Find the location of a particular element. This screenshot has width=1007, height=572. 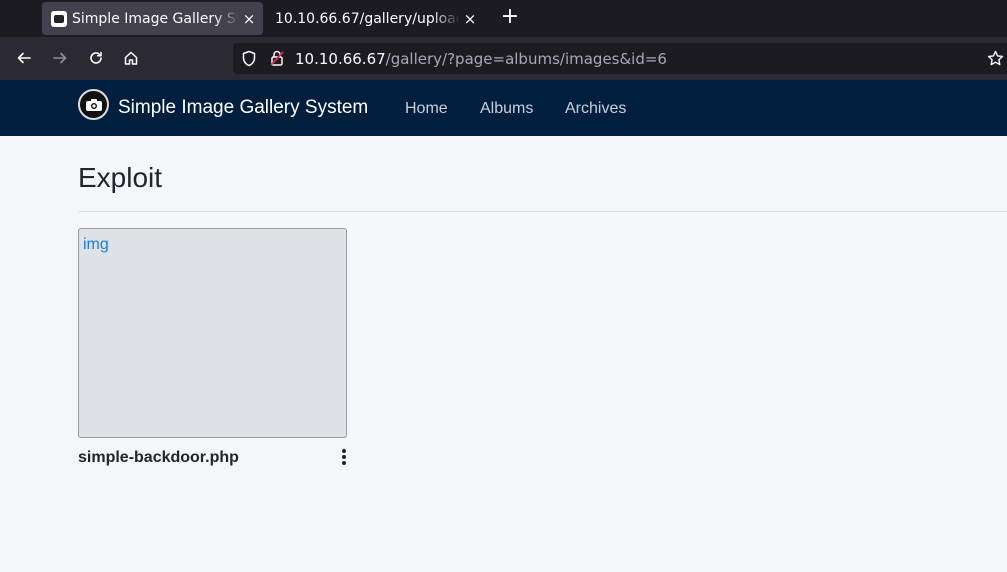

brand-logo is located at coordinates (93, 104).